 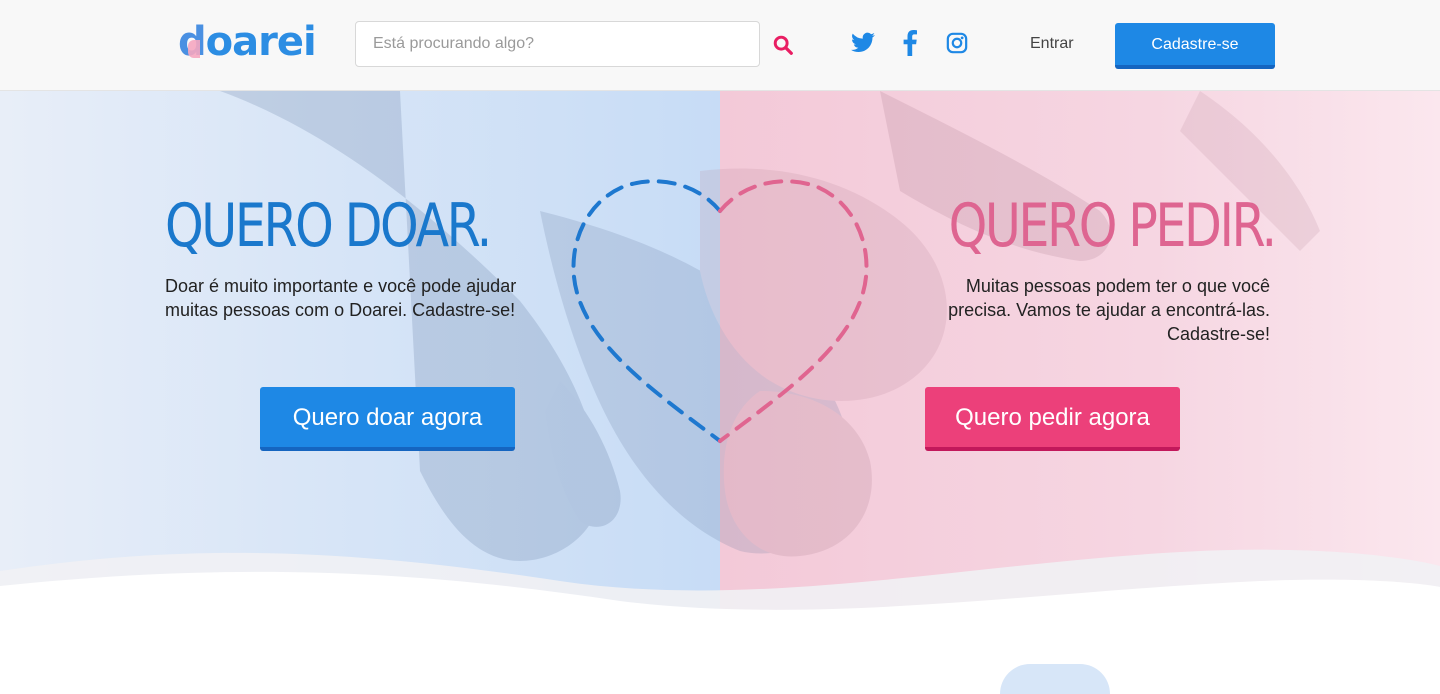 What do you see at coordinates (1052, 44) in the screenshot?
I see `login-link: Entrar` at bounding box center [1052, 44].